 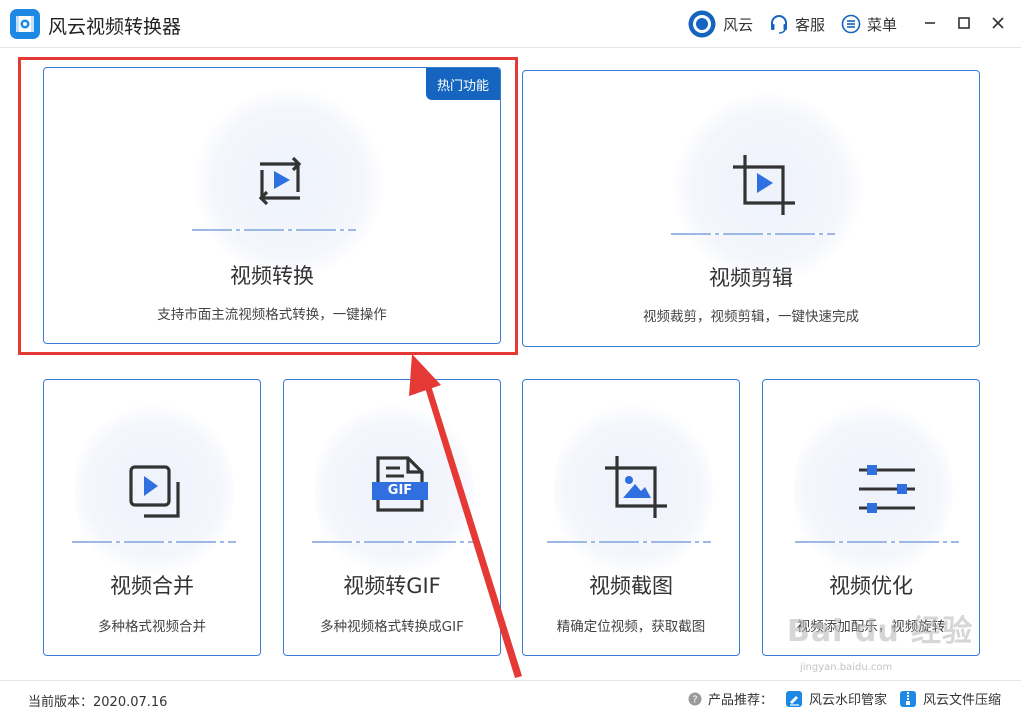 I want to click on watermark-url: jingyan.baidu.com, so click(x=846, y=667).